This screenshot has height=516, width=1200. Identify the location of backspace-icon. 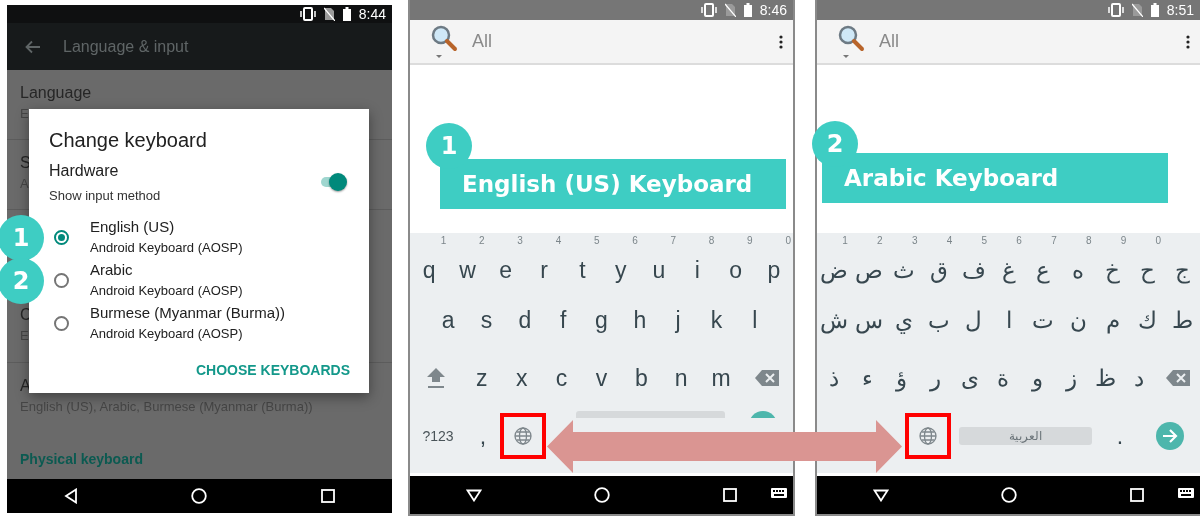
(1177, 378).